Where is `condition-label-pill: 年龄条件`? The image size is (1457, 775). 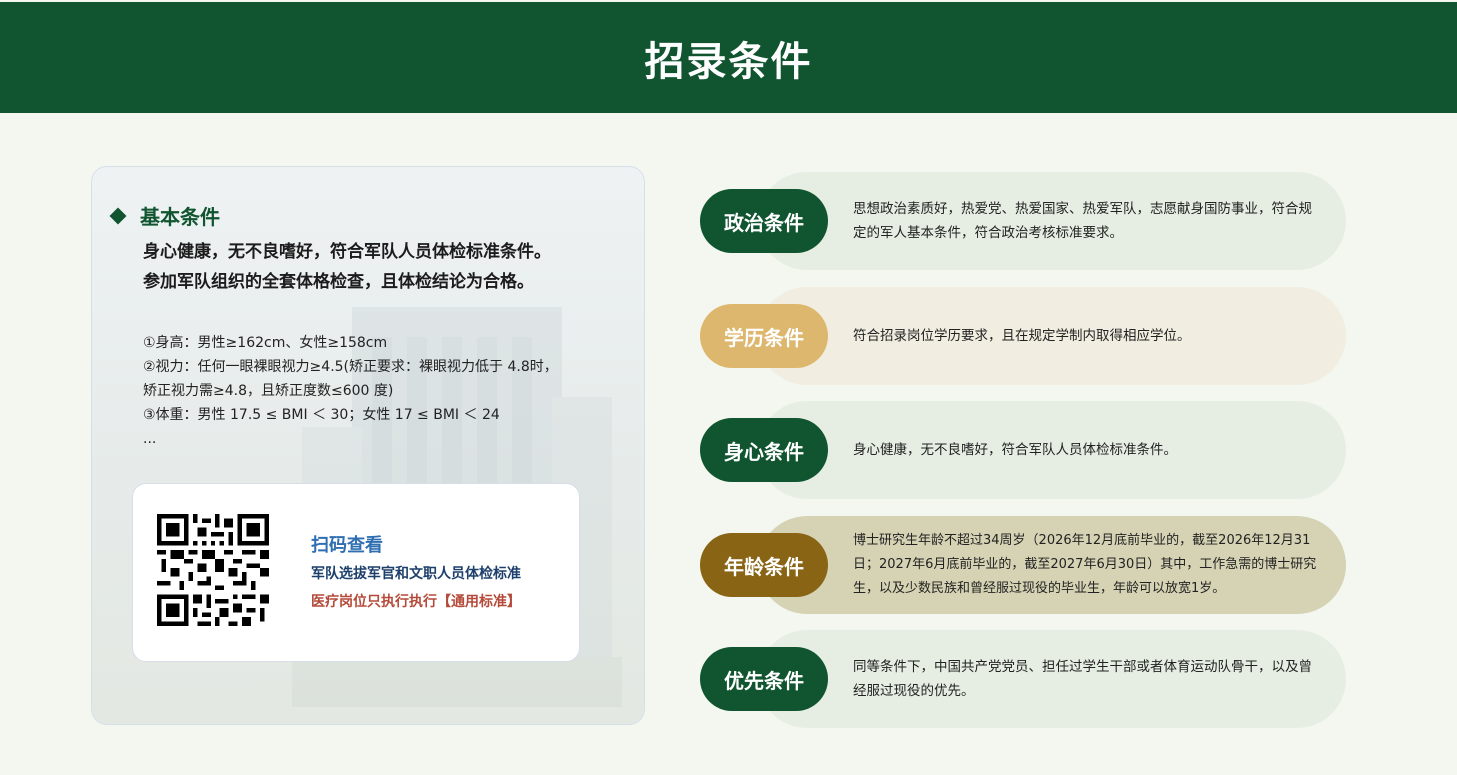 condition-label-pill: 年龄条件 is located at coordinates (764, 565).